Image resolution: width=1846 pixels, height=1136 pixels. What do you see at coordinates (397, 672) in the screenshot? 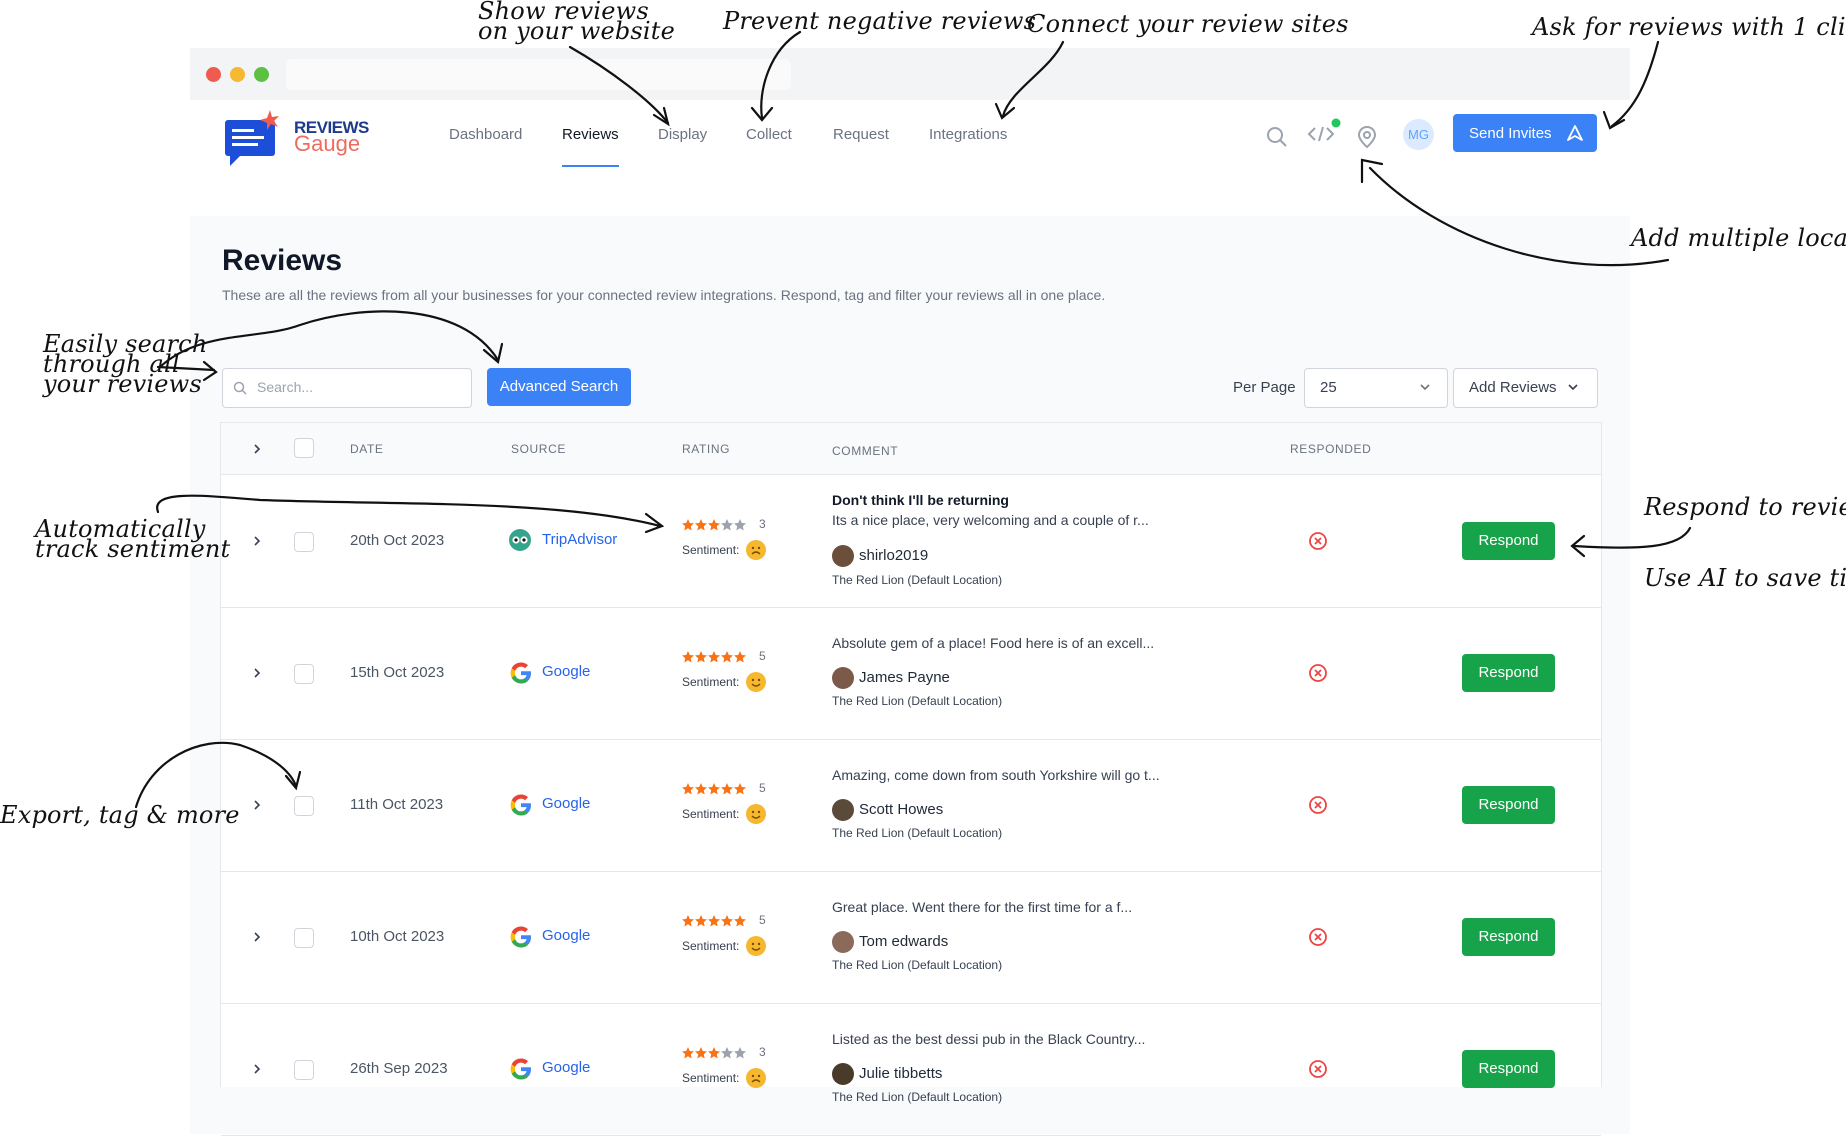
I see `review-date: 15th Oct 2023` at bounding box center [397, 672].